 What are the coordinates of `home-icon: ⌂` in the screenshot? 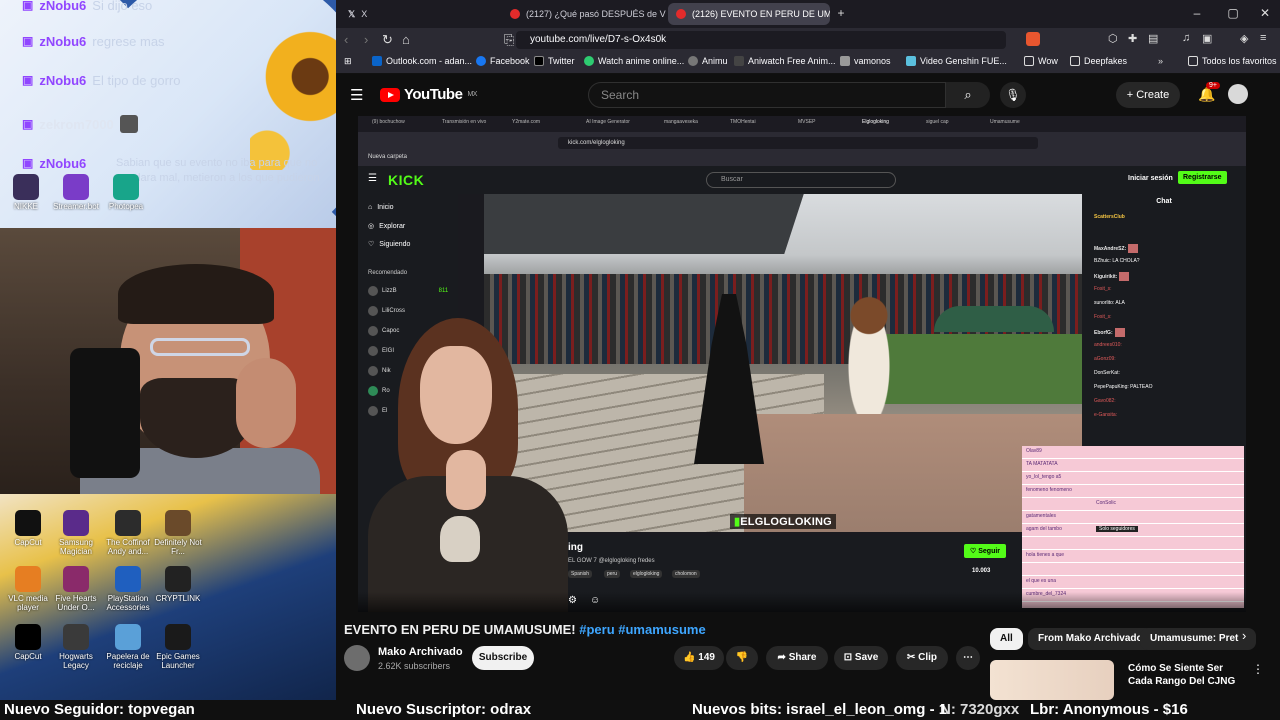 It's located at (406, 39).